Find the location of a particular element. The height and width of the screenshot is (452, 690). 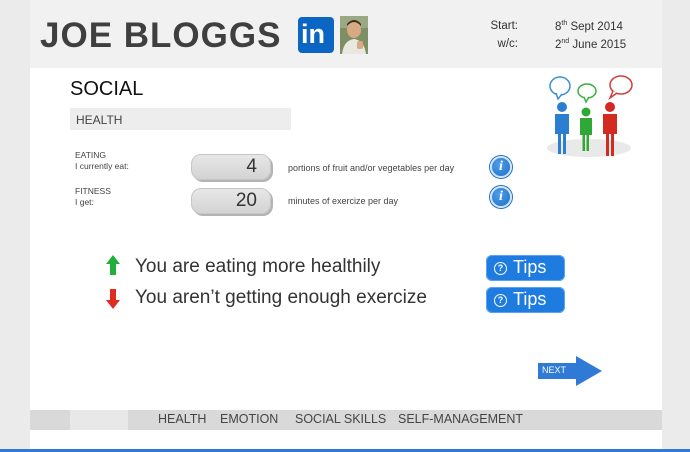

fitness-label-heading: FITNESS is located at coordinates (93, 191).